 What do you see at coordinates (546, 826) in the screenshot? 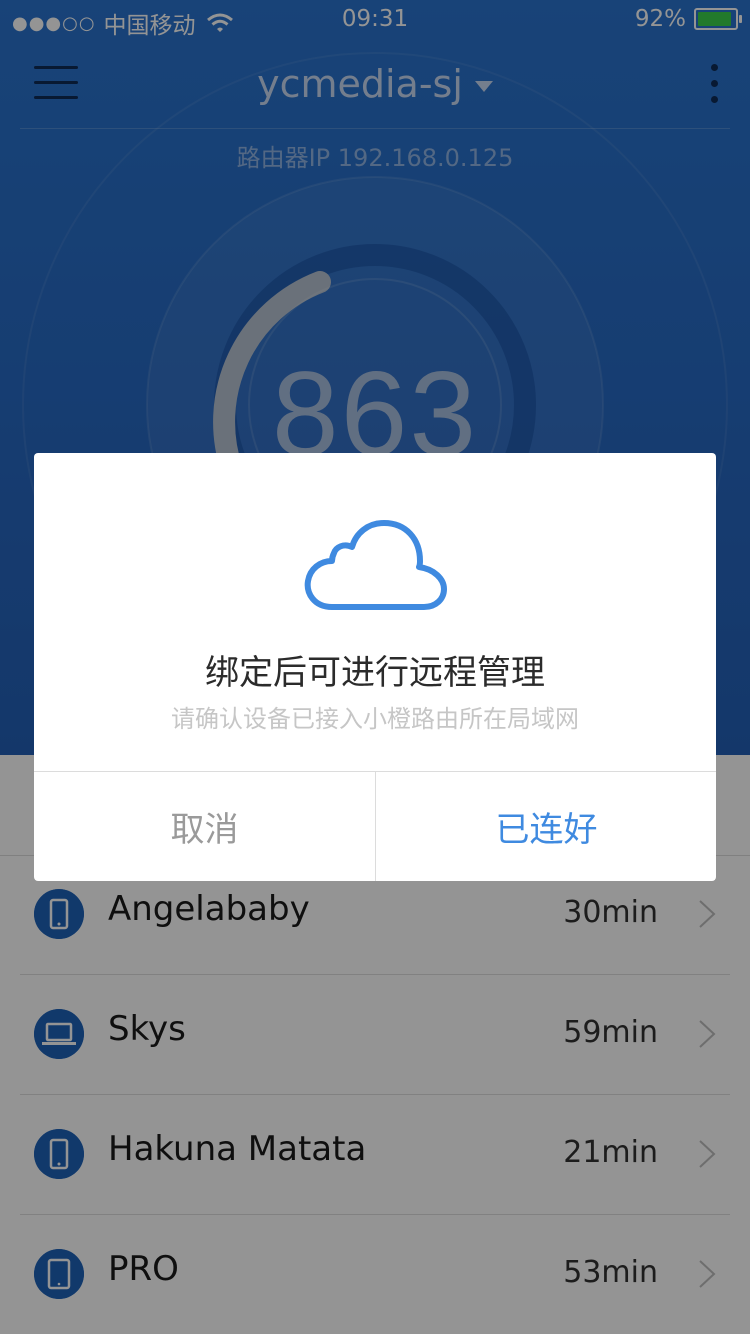
I see `connected-confirm-button: 已连好` at bounding box center [546, 826].